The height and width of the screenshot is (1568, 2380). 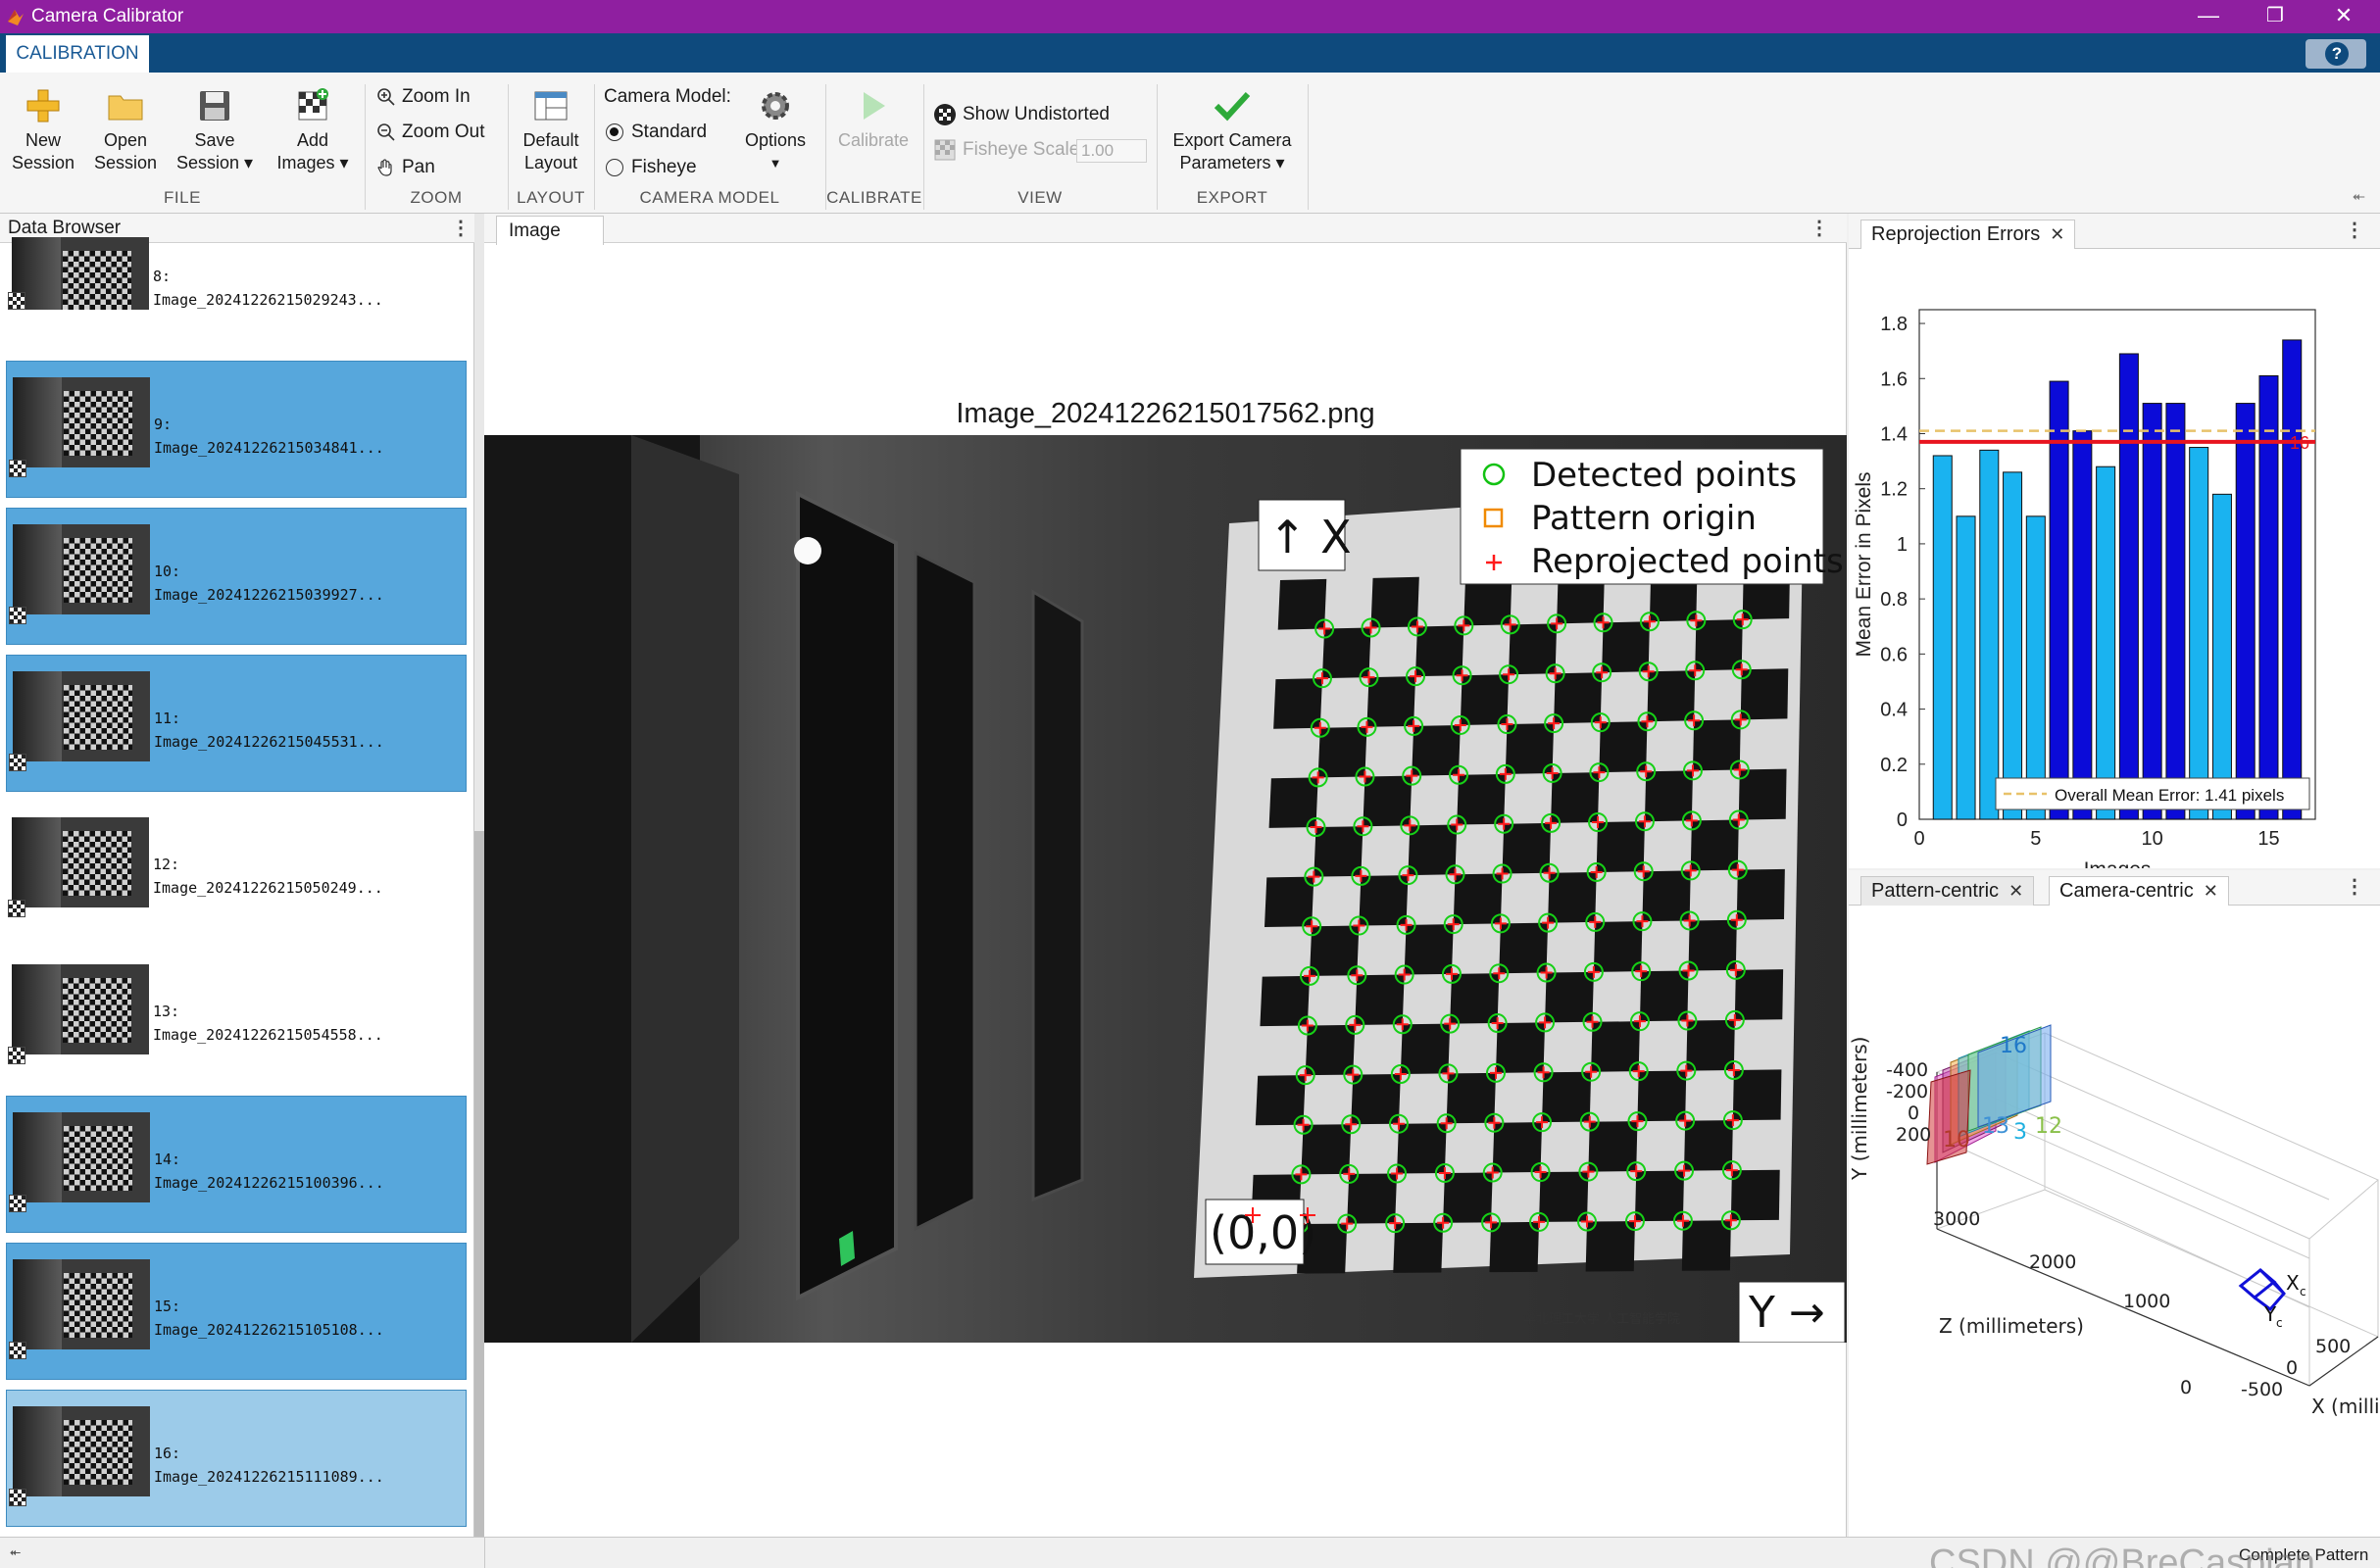 What do you see at coordinates (436, 96) in the screenshot?
I see `zoom-in-label: Zoom In` at bounding box center [436, 96].